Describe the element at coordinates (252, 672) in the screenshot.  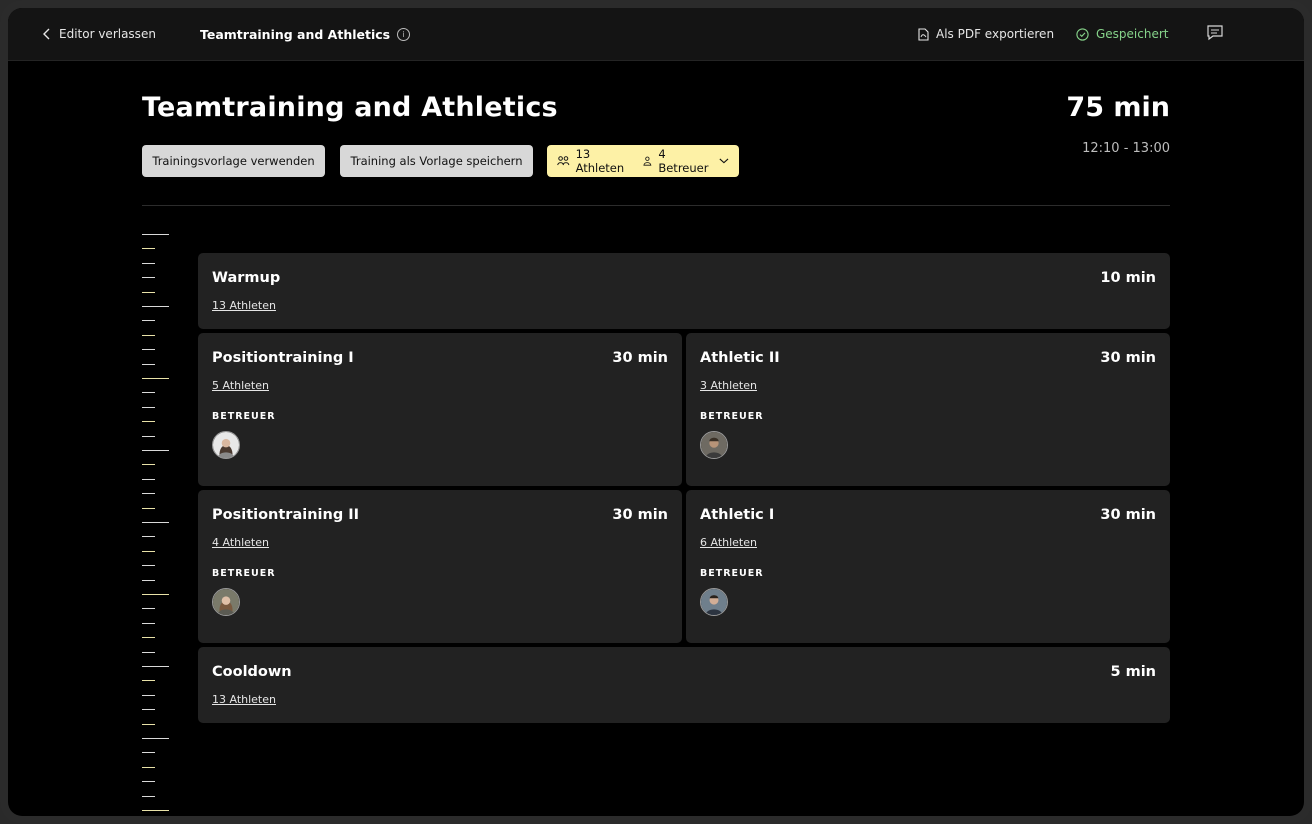
I see `block-title: Cooldown` at that location.